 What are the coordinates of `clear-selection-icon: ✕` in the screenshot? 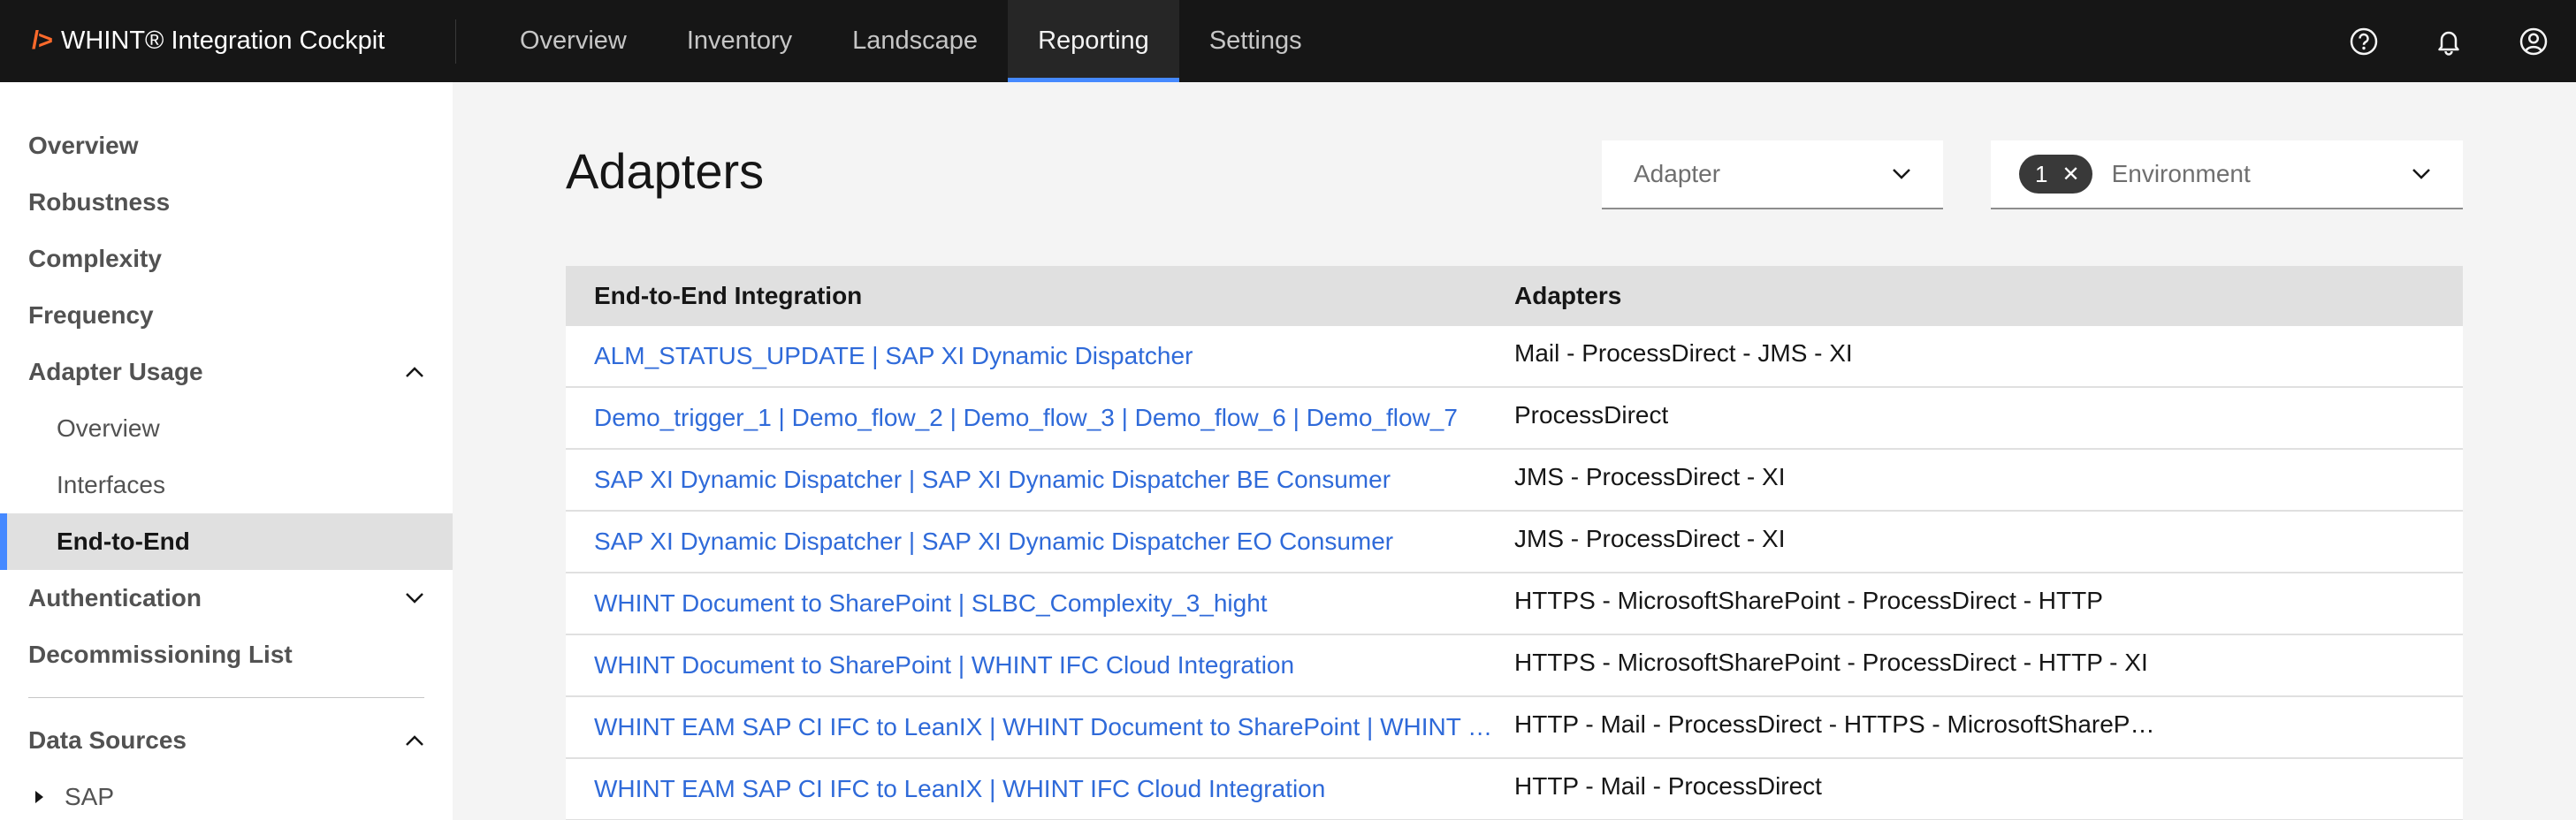 It's located at (2070, 174).